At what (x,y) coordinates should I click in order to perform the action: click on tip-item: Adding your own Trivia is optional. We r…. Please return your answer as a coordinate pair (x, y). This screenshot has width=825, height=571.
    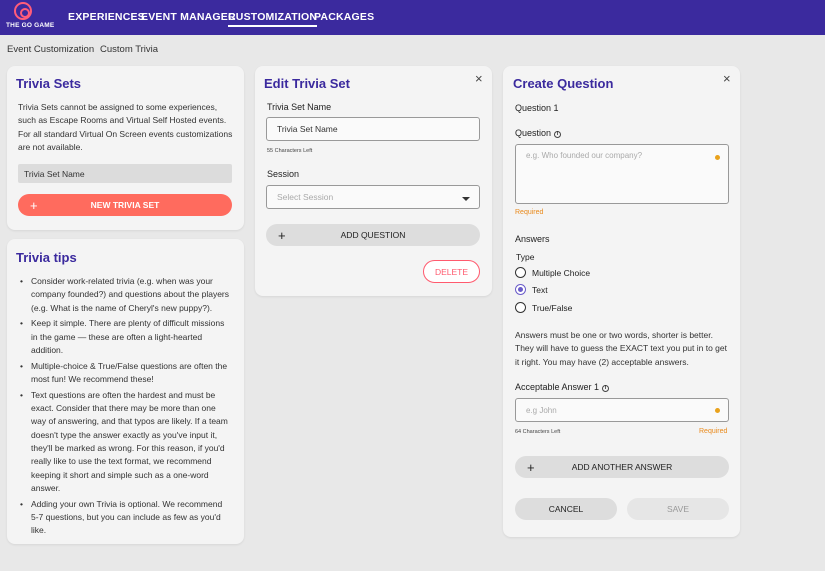
    Looking at the image, I should click on (125, 518).